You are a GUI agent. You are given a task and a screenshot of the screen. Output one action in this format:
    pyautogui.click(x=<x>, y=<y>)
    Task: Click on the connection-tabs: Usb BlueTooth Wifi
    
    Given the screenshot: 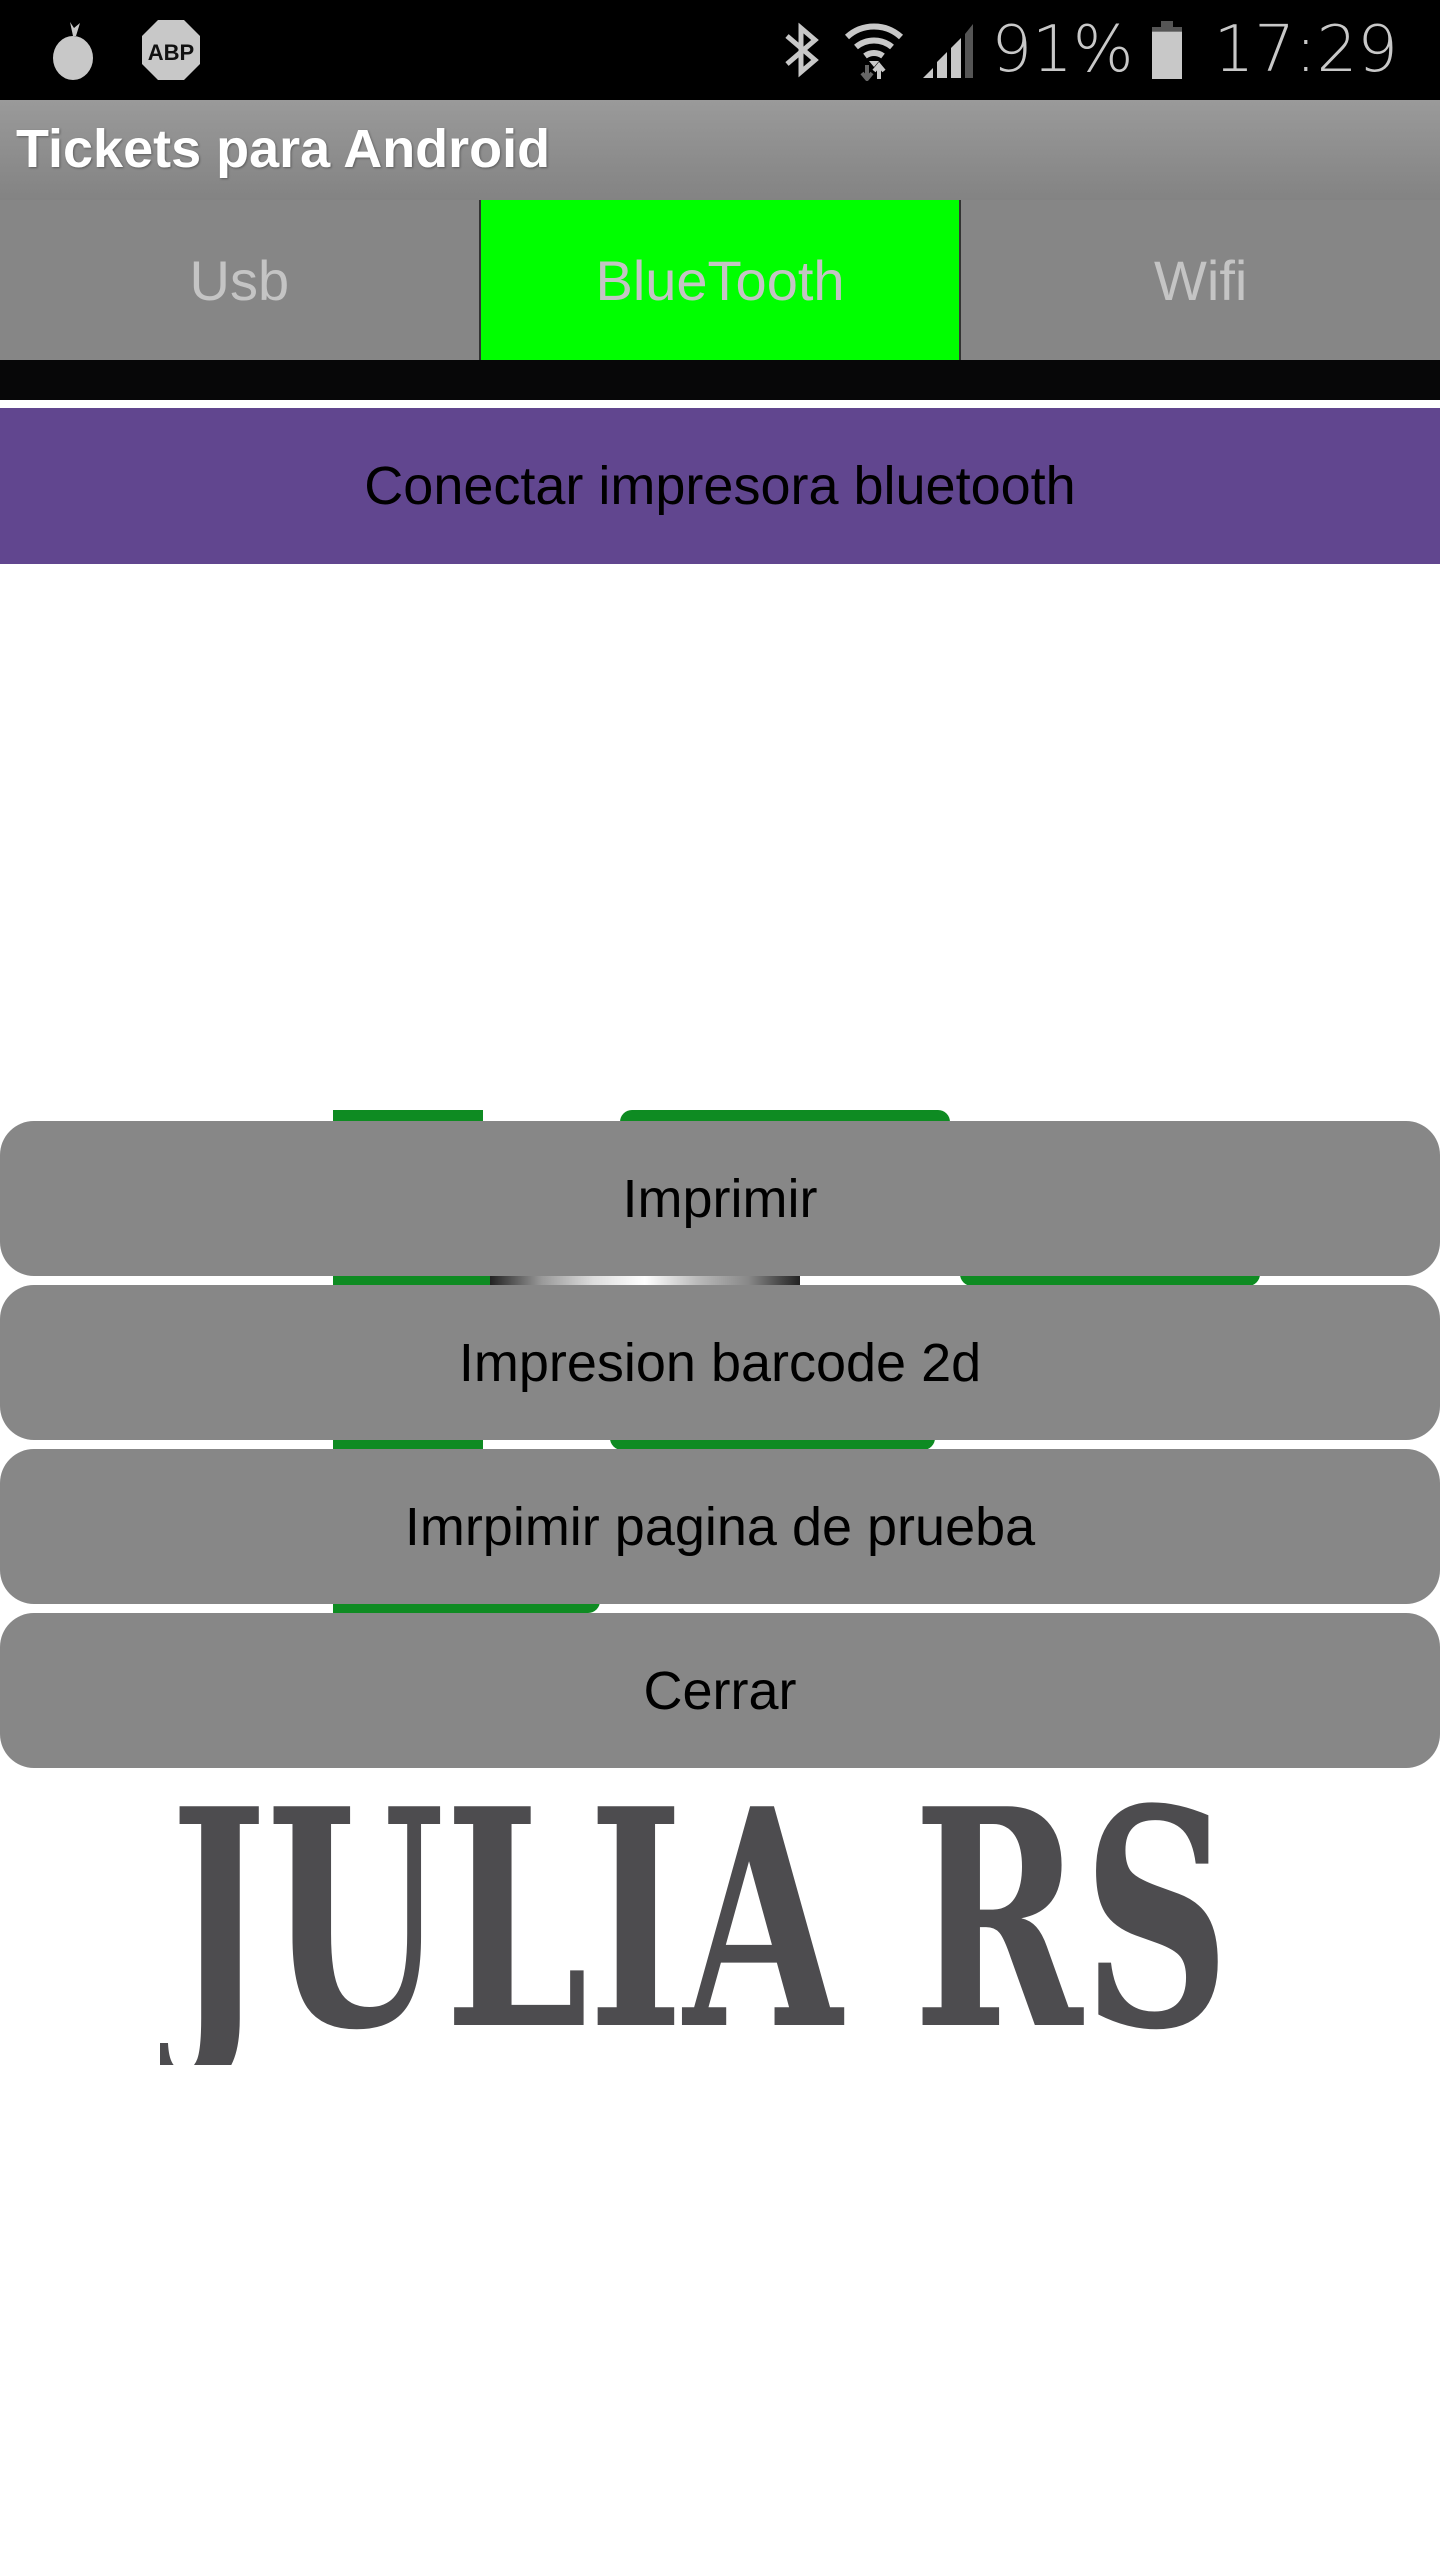 What is the action you would take?
    pyautogui.click(x=720, y=280)
    